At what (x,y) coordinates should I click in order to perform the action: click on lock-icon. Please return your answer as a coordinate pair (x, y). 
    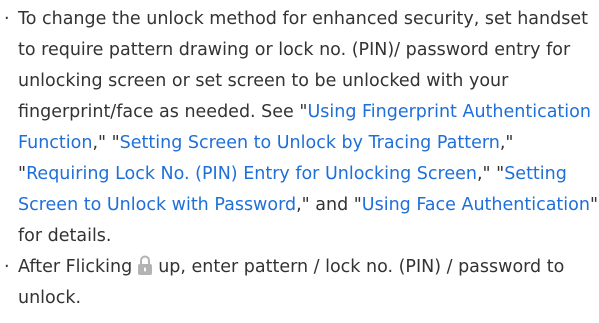
    Looking at the image, I should click on (145, 265).